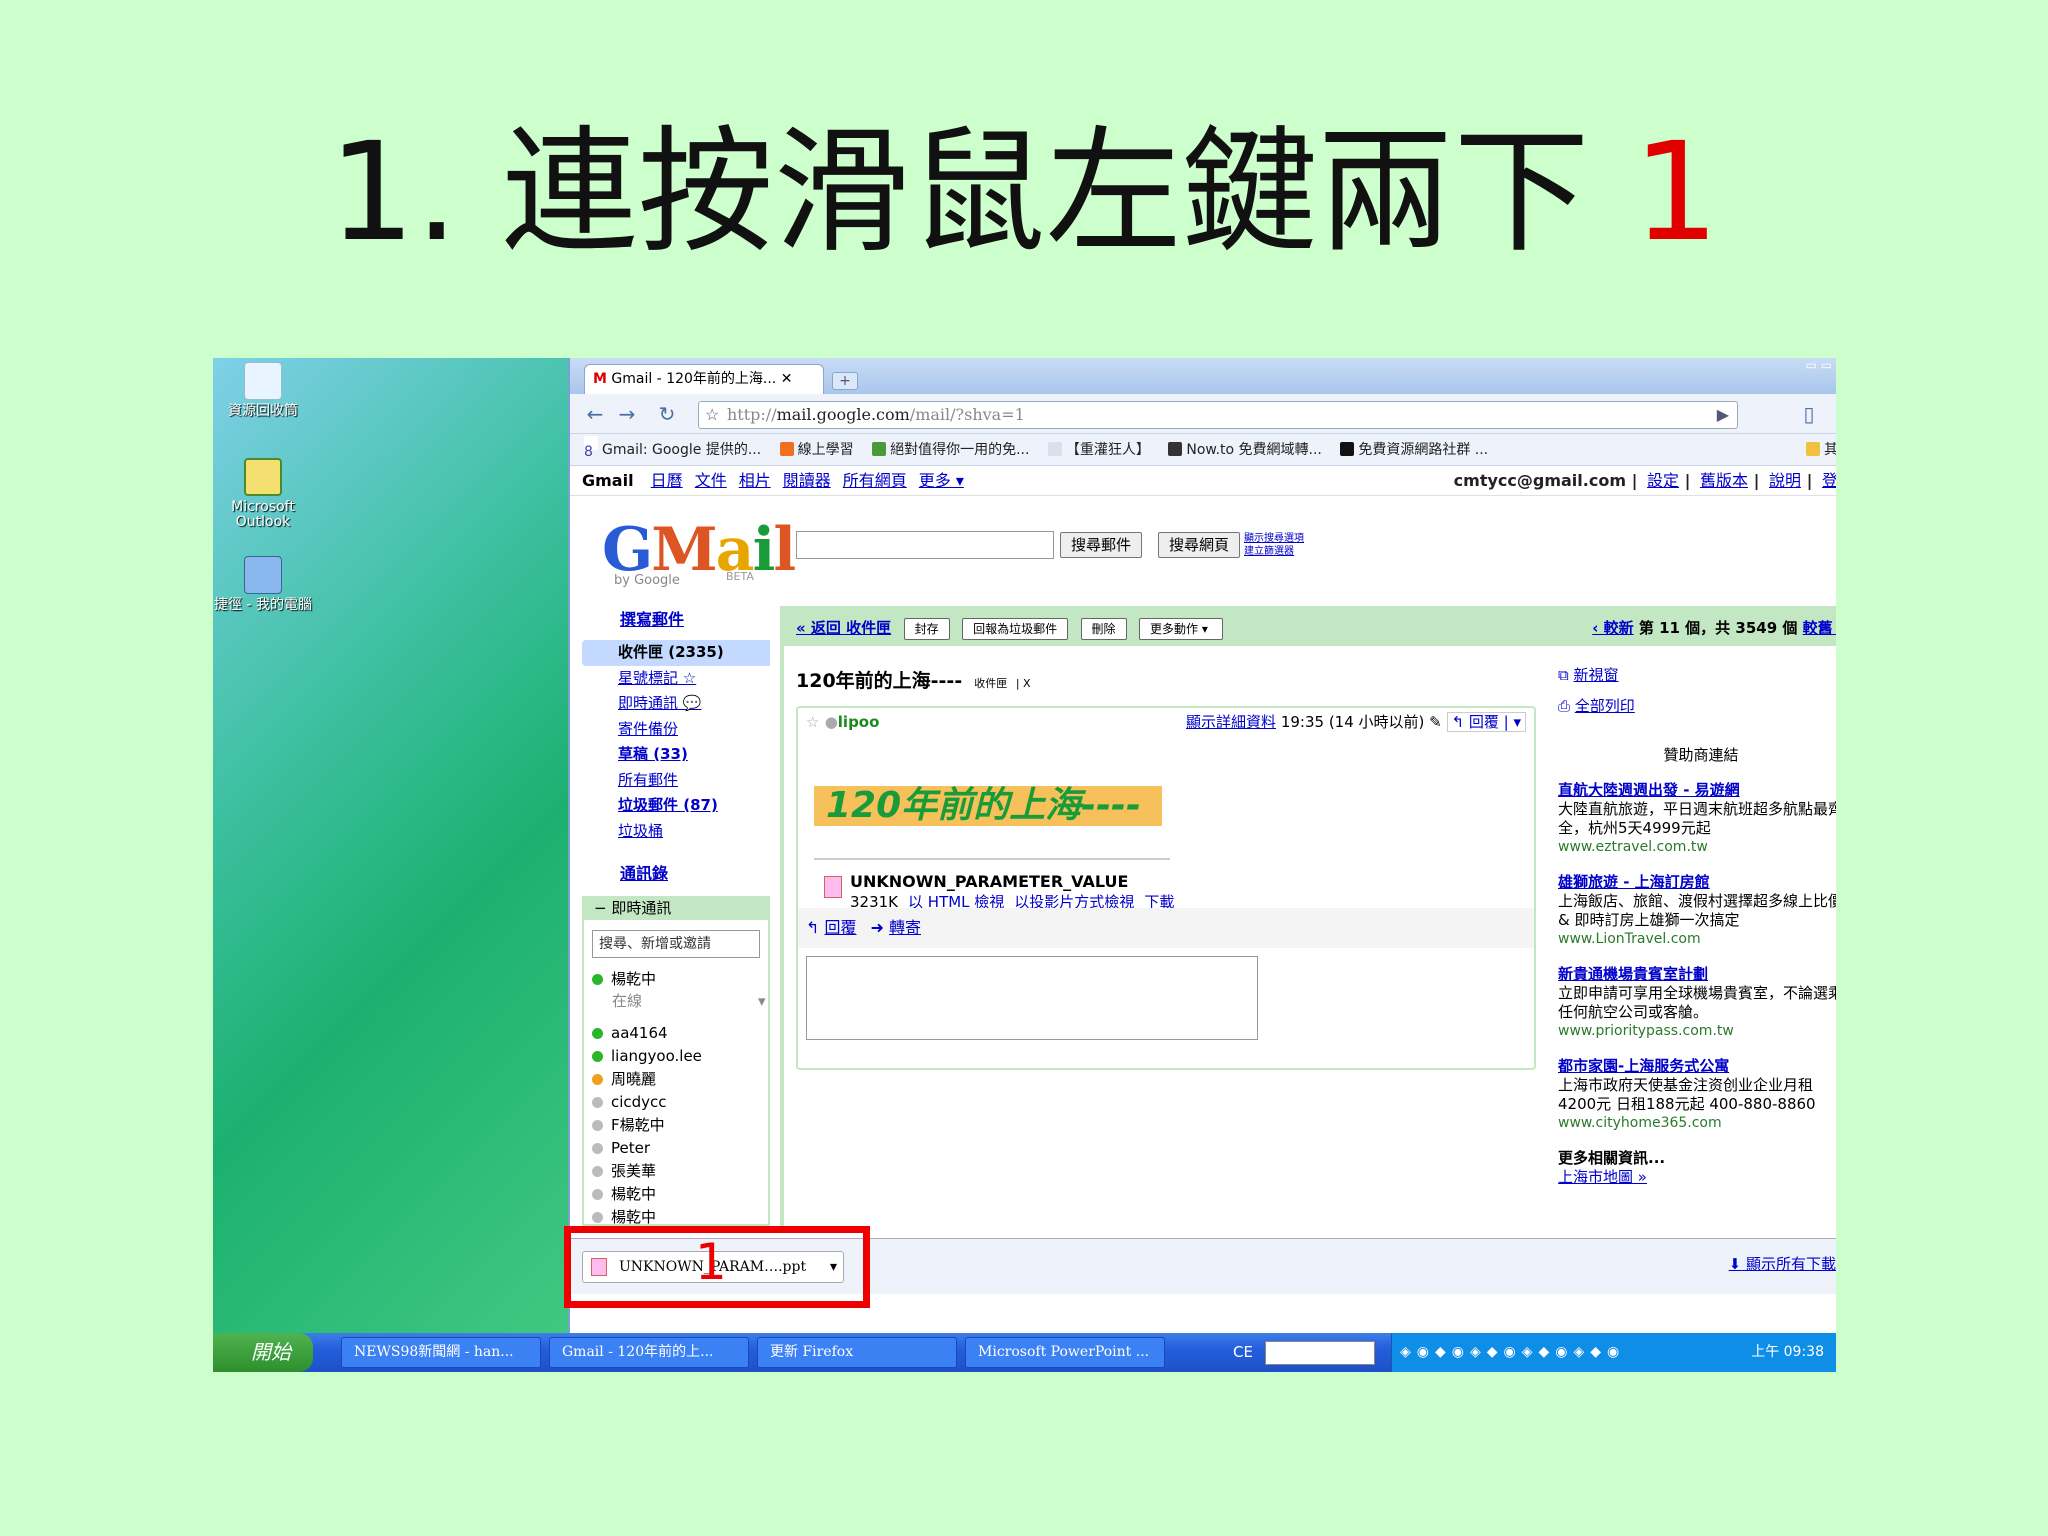 This screenshot has width=2048, height=1536. What do you see at coordinates (667, 480) in the screenshot?
I see `gbar-link: 日曆` at bounding box center [667, 480].